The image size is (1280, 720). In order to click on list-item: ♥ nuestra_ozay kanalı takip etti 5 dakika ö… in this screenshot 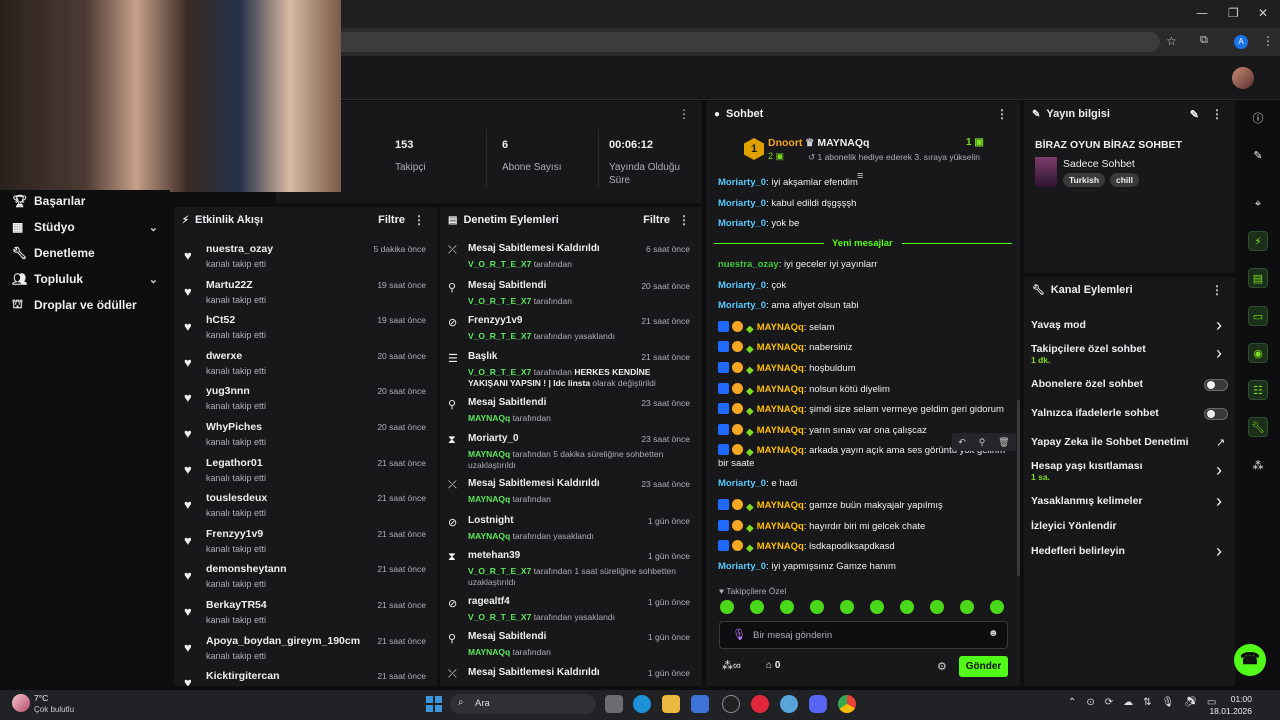, I will do `click(304, 258)`.